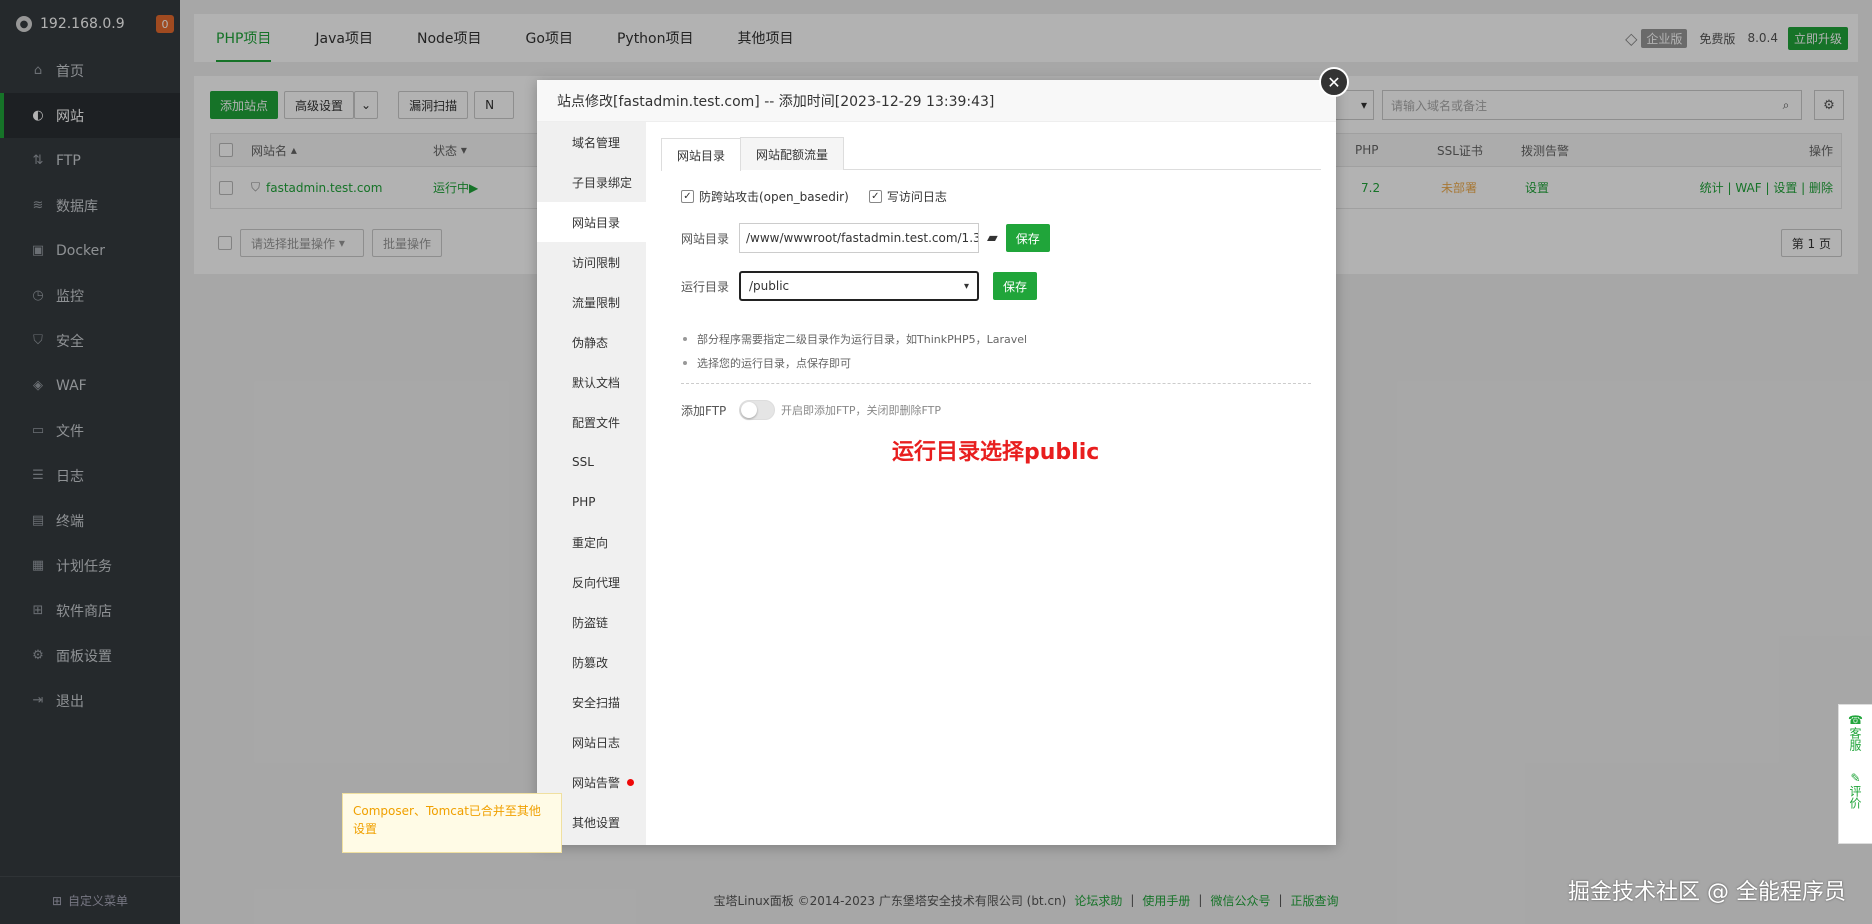 Image resolution: width=1872 pixels, height=924 pixels. Describe the element at coordinates (687, 196) in the screenshot. I see `anti-xss-checkbox: ✓` at that location.